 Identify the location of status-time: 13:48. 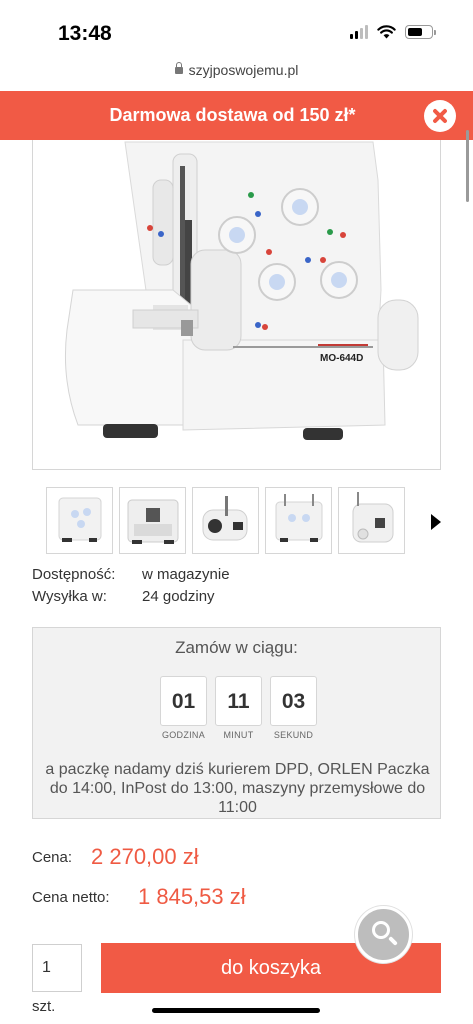
(85, 33).